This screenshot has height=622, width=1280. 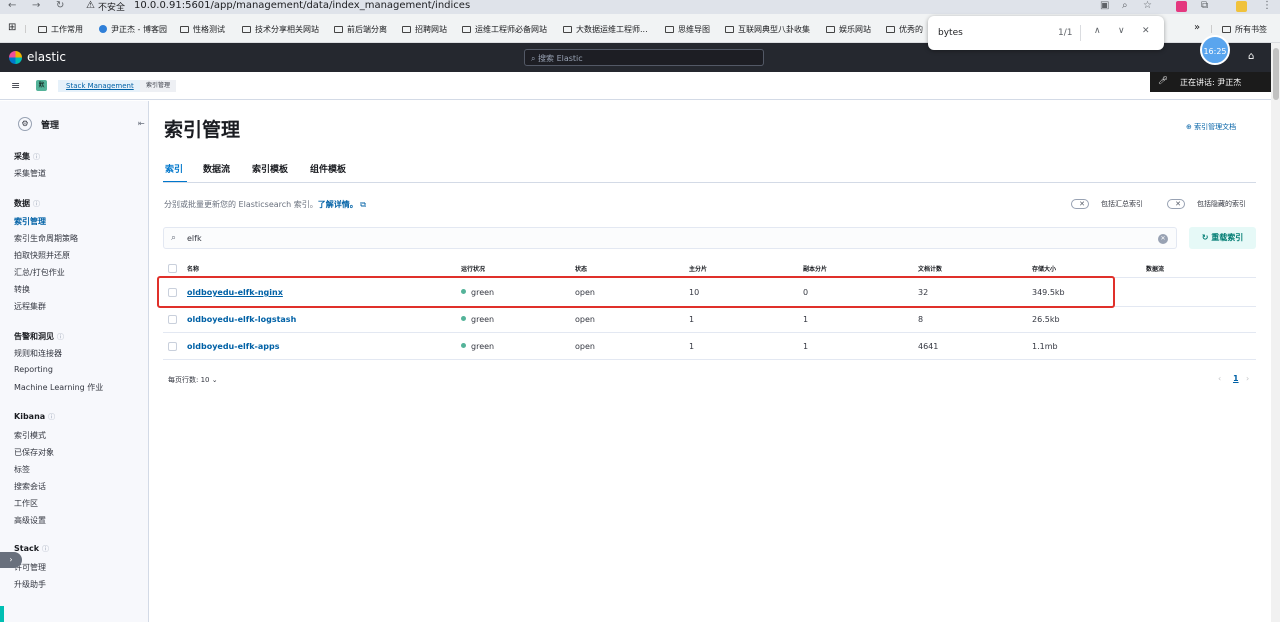 I want to click on sidebar-item: 拍取快照并还原, so click(x=42, y=255).